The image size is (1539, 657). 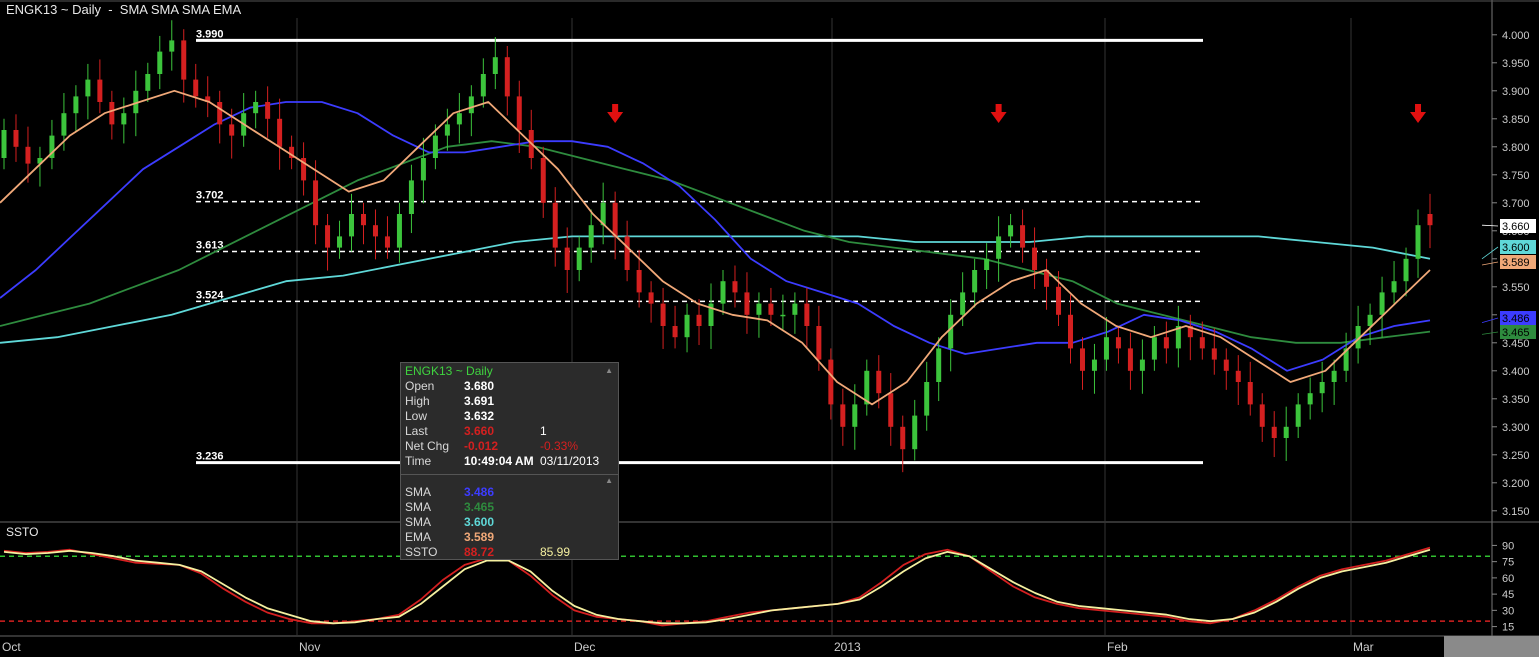 I want to click on data-window-row: SSTO 88.72 85.99, so click(x=509, y=552).